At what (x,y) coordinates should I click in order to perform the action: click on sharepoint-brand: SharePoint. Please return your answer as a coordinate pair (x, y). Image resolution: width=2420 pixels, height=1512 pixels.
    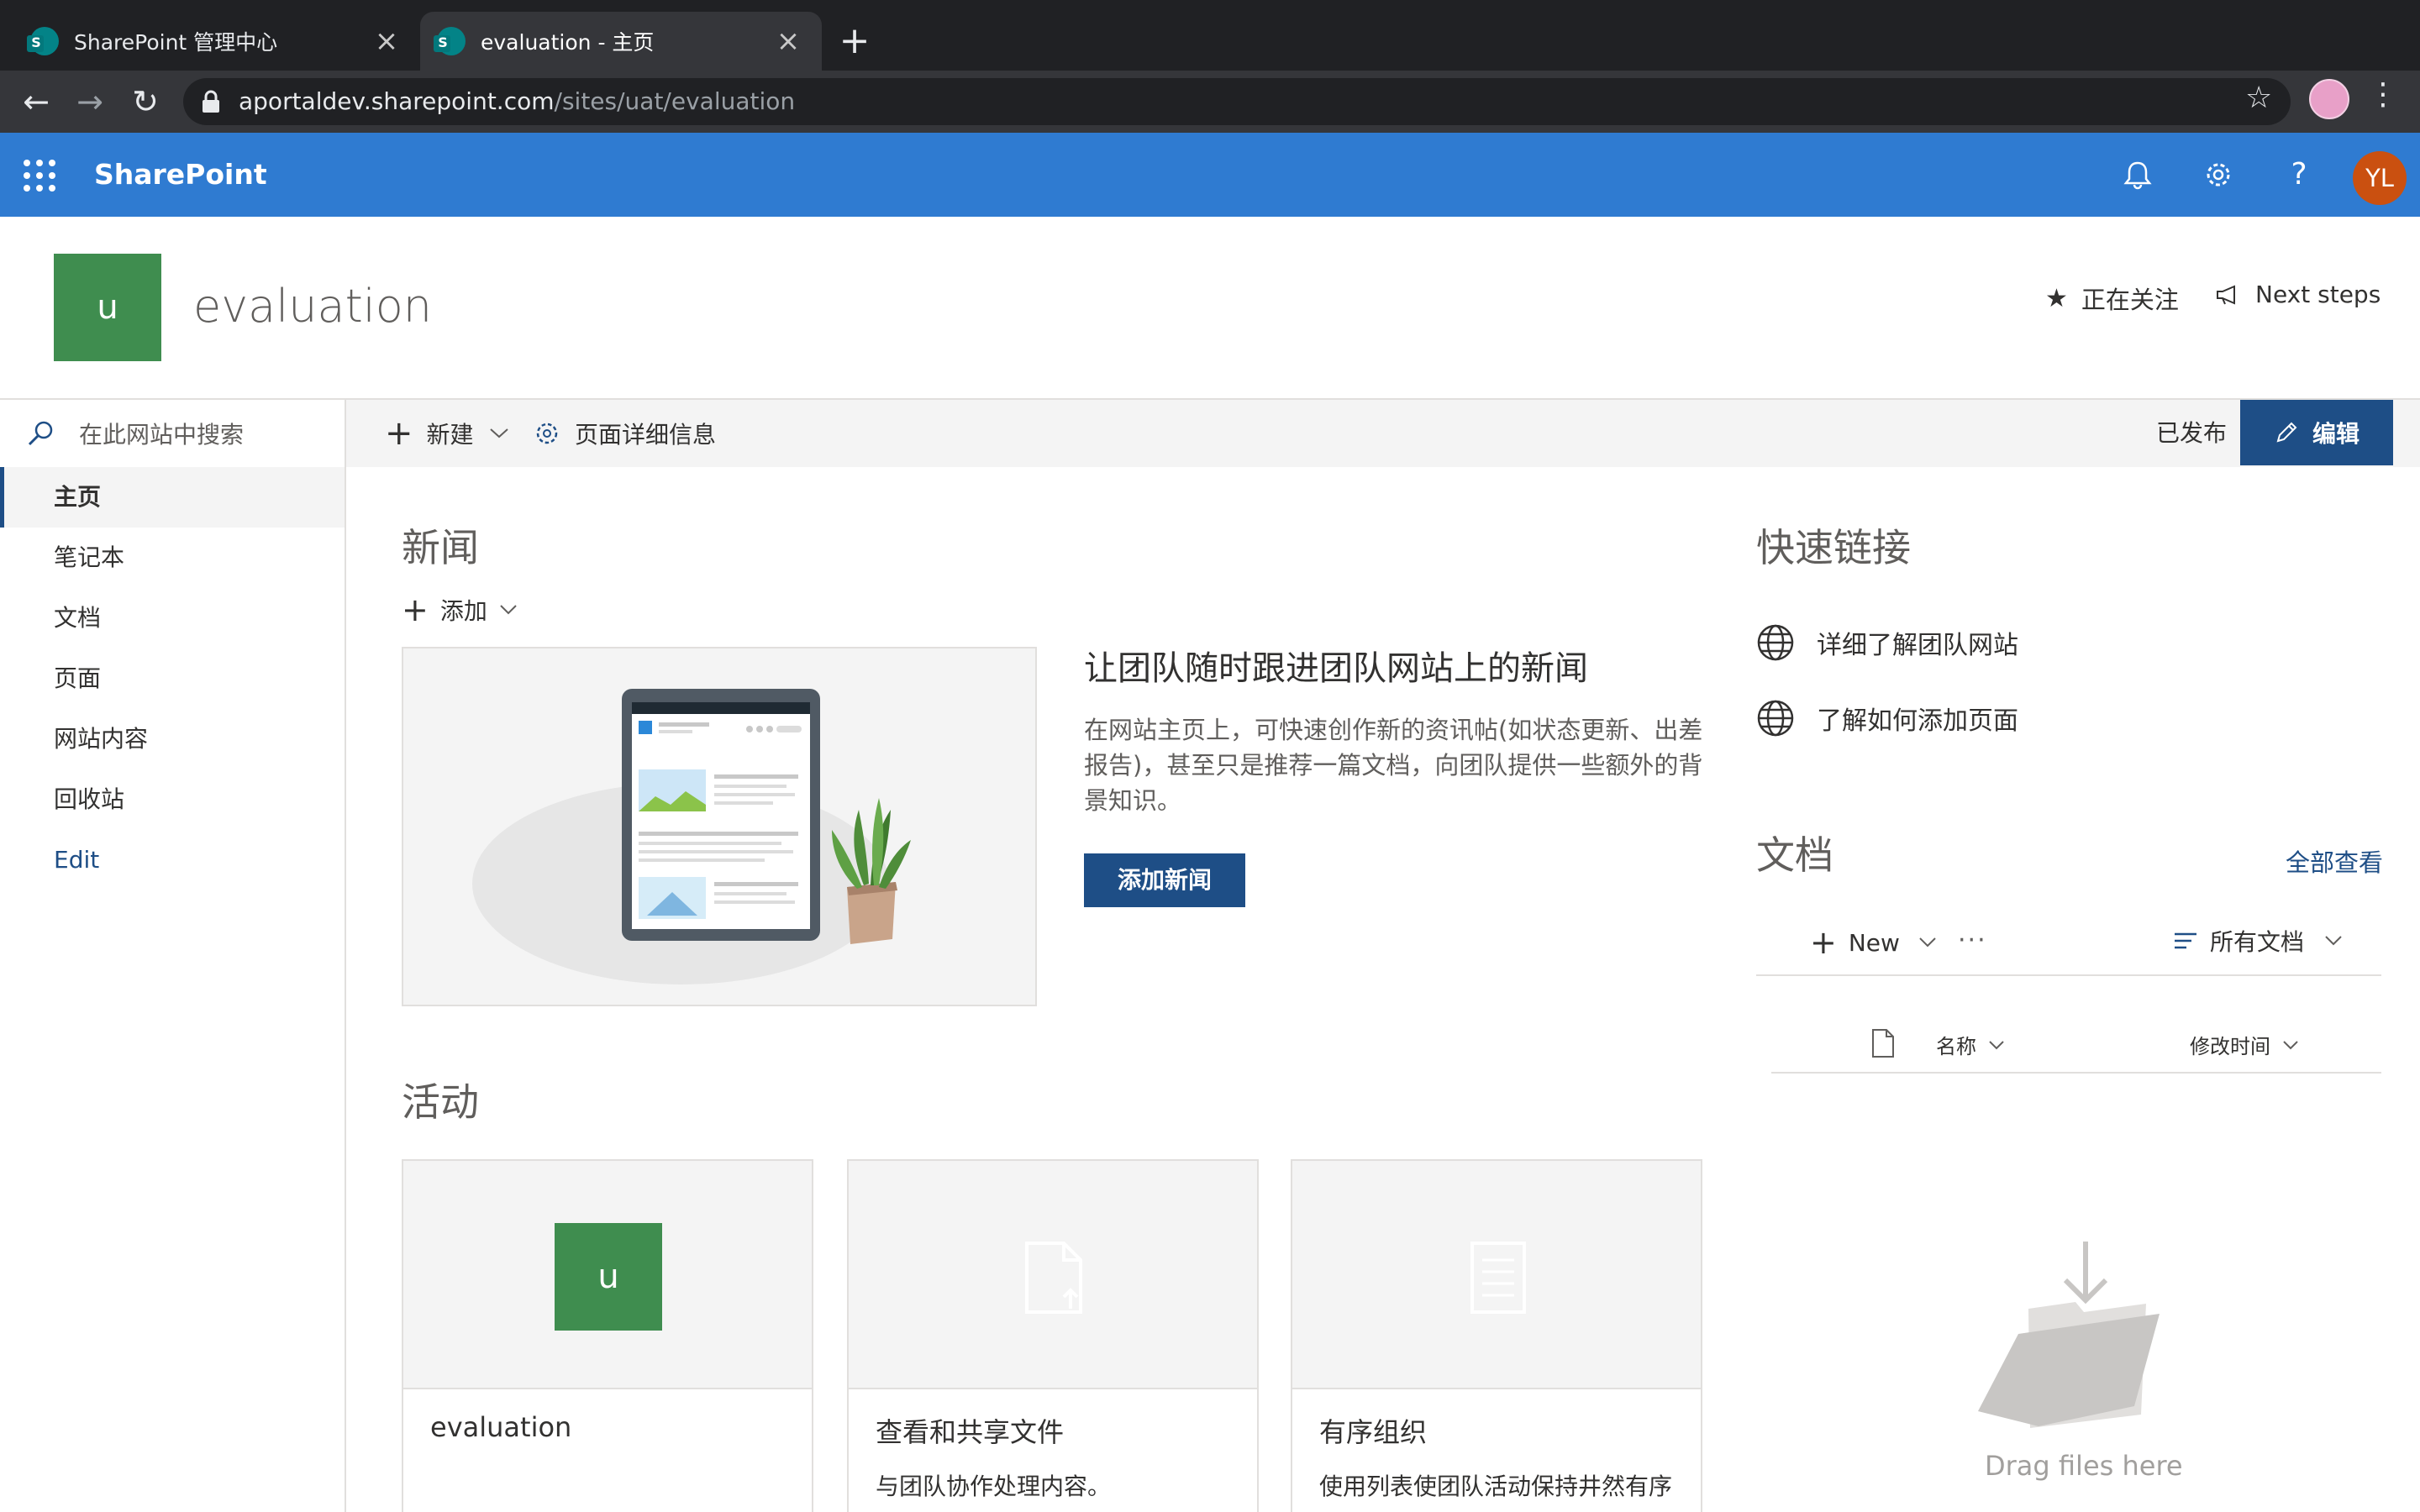
    Looking at the image, I should click on (180, 175).